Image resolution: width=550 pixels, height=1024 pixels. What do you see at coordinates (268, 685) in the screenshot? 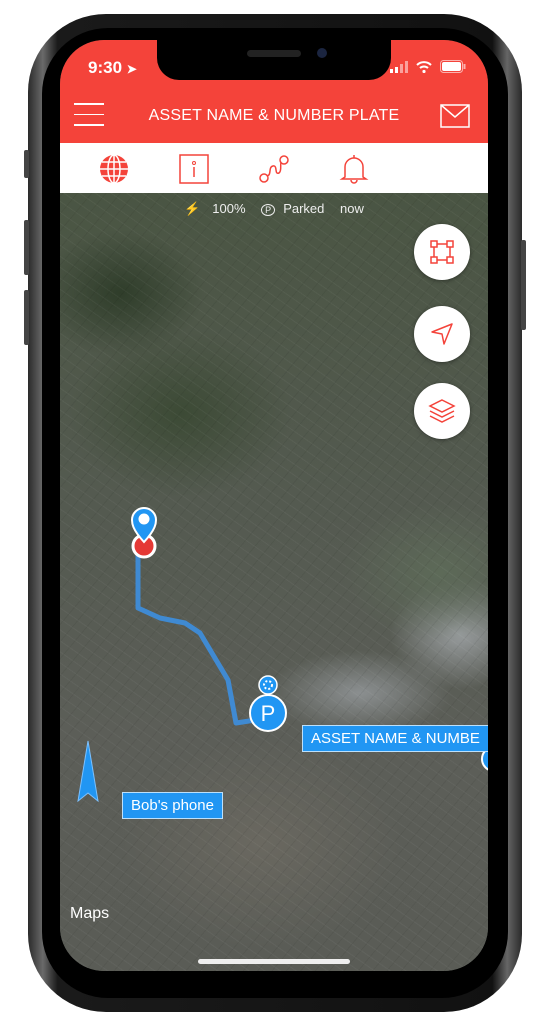
I see `event-marker` at bounding box center [268, 685].